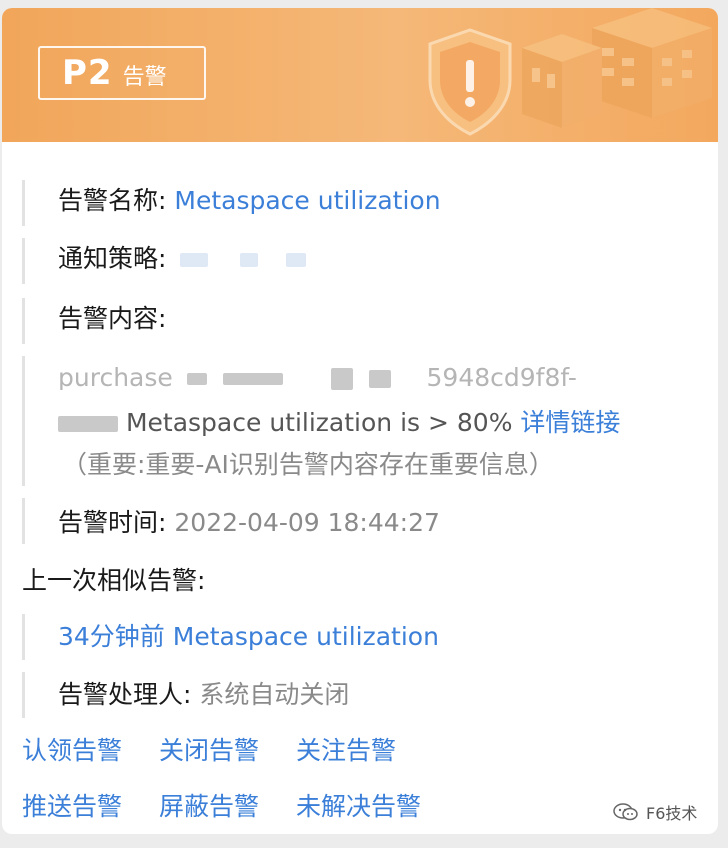 The height and width of the screenshot is (848, 728). What do you see at coordinates (358, 807) in the screenshot?
I see `unresolved-alert-button: 未解决告警` at bounding box center [358, 807].